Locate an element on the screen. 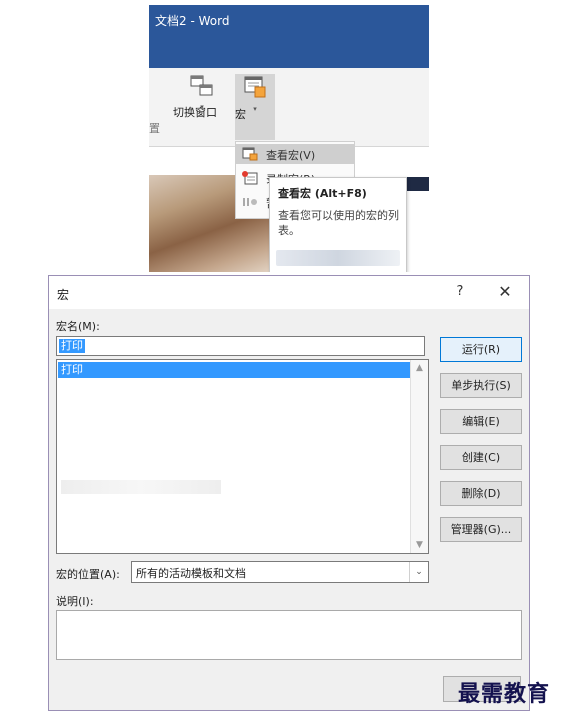 The height and width of the screenshot is (723, 577). switch-windows-icon is located at coordinates (202, 87).